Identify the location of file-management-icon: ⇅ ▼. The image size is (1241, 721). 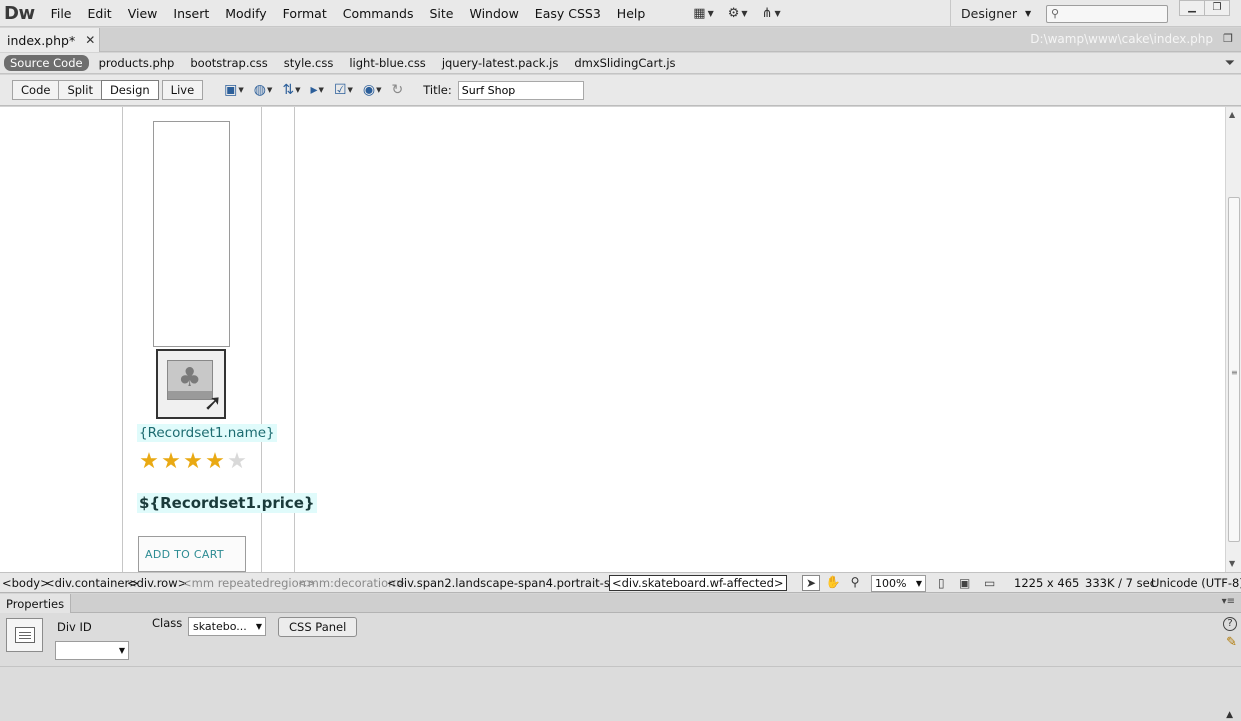
(291, 90).